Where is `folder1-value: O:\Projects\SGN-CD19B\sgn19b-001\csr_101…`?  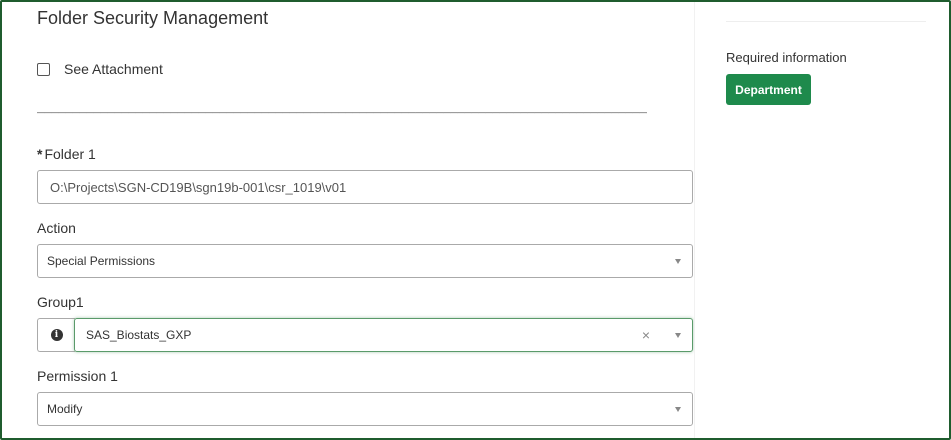 folder1-value: O:\Projects\SGN-CD19B\sgn19b-001\csr_101… is located at coordinates (198, 187).